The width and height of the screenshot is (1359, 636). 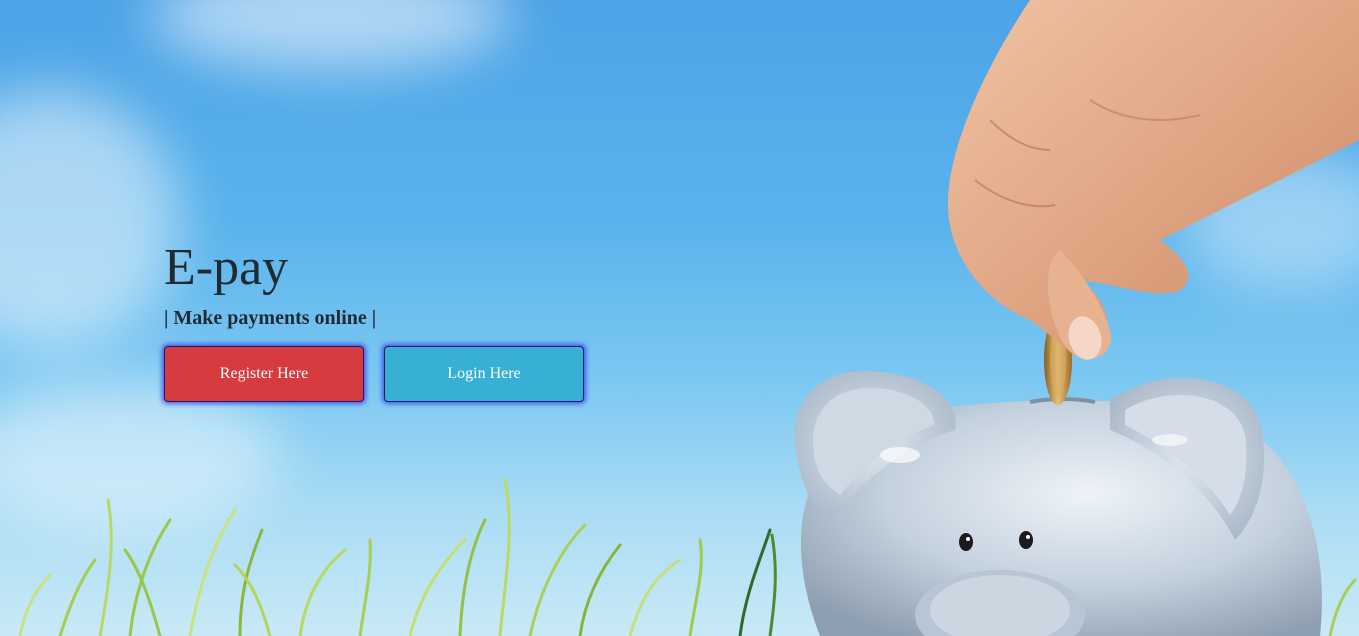 What do you see at coordinates (264, 374) in the screenshot?
I see `register-button: Register Here` at bounding box center [264, 374].